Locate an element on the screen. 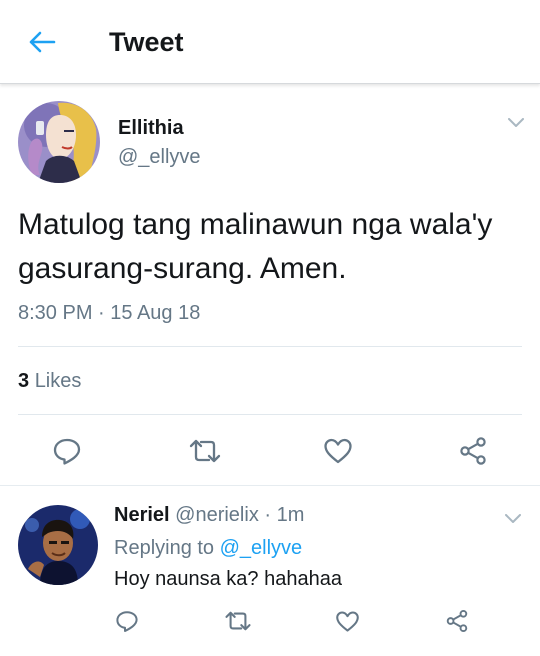 This screenshot has height=656, width=540. reply-author-handle: @nerielix is located at coordinates (217, 515).